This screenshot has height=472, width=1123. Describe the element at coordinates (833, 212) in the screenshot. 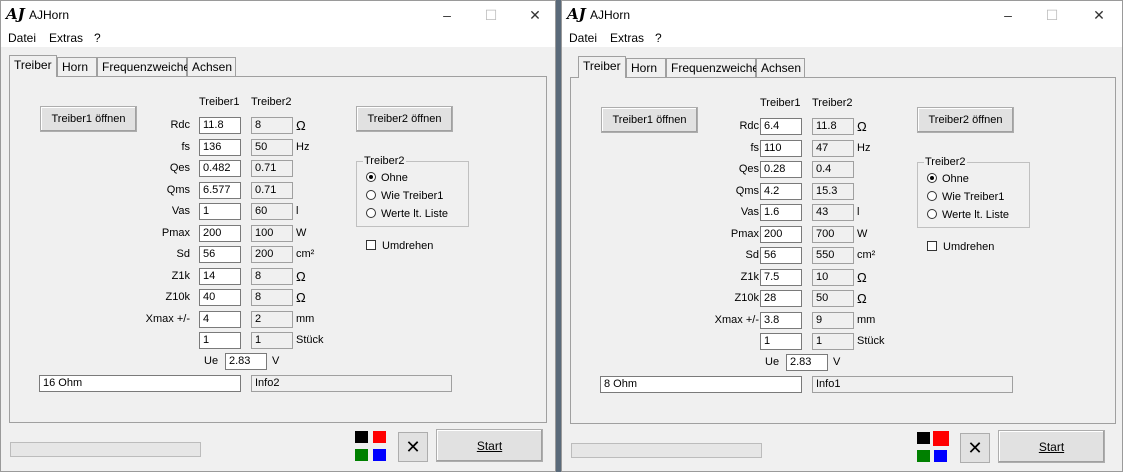

I see `treiber2-value-field: 43` at that location.